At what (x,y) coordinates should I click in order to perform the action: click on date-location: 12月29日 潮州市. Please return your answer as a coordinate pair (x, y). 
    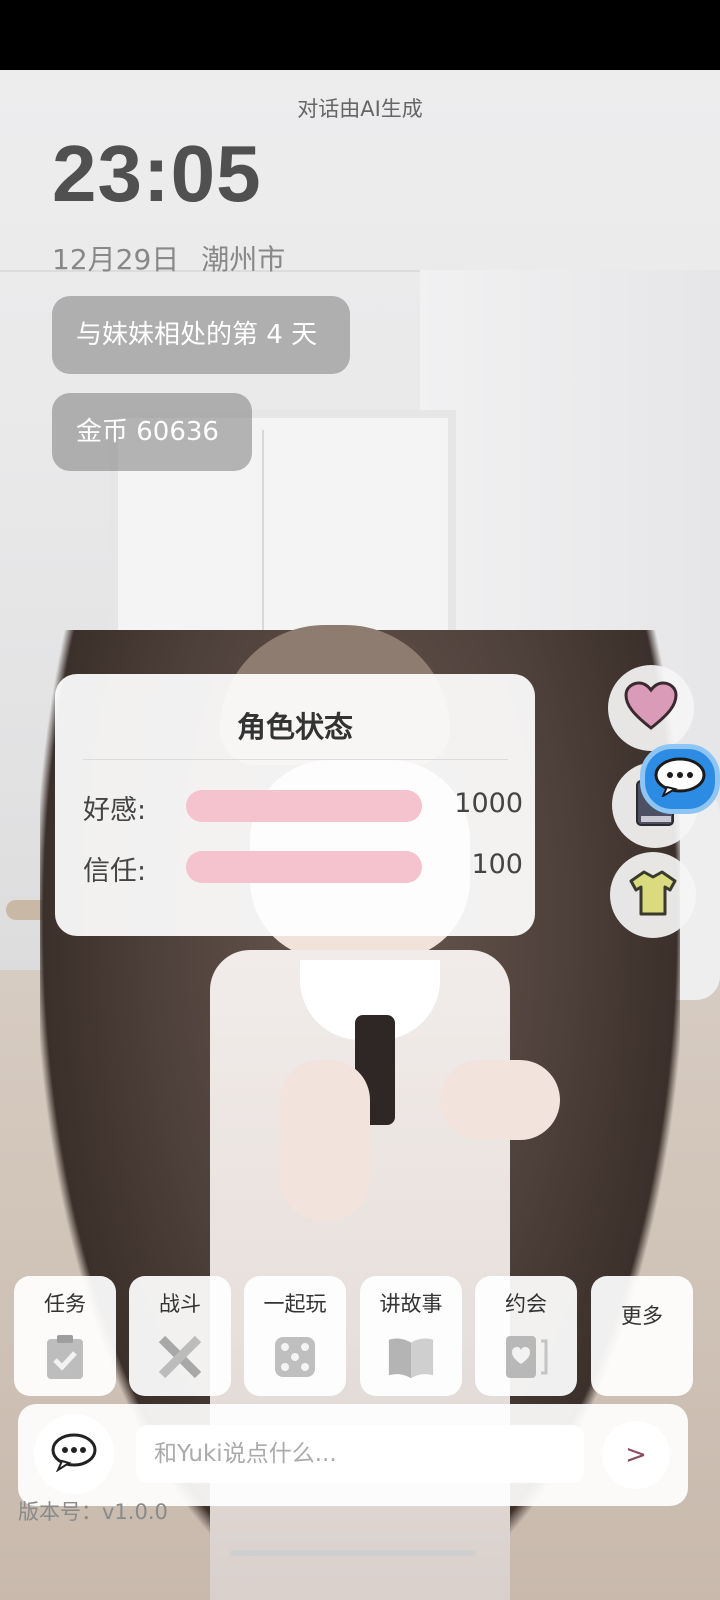
    Looking at the image, I should click on (168, 258).